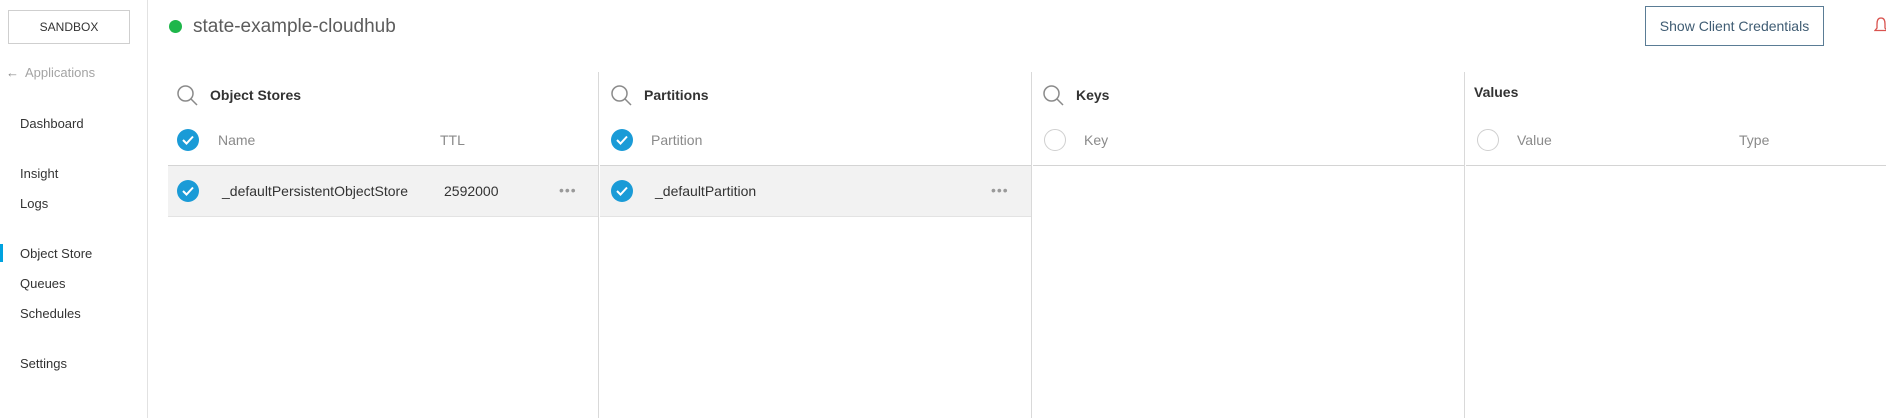  Describe the element at coordinates (39, 173) in the screenshot. I see `sidebar-item-insight: Insight` at that location.